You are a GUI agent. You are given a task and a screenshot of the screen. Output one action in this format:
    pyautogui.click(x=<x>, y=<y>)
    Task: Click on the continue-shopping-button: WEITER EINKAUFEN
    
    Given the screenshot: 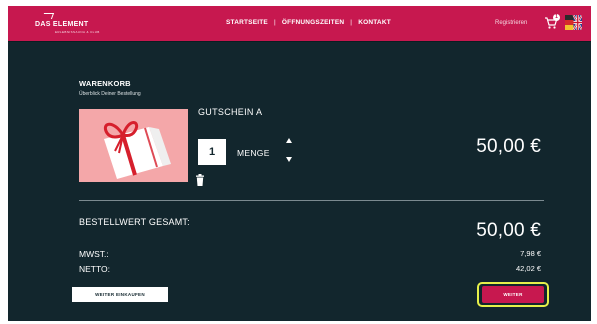 What is the action you would take?
    pyautogui.click(x=120, y=294)
    